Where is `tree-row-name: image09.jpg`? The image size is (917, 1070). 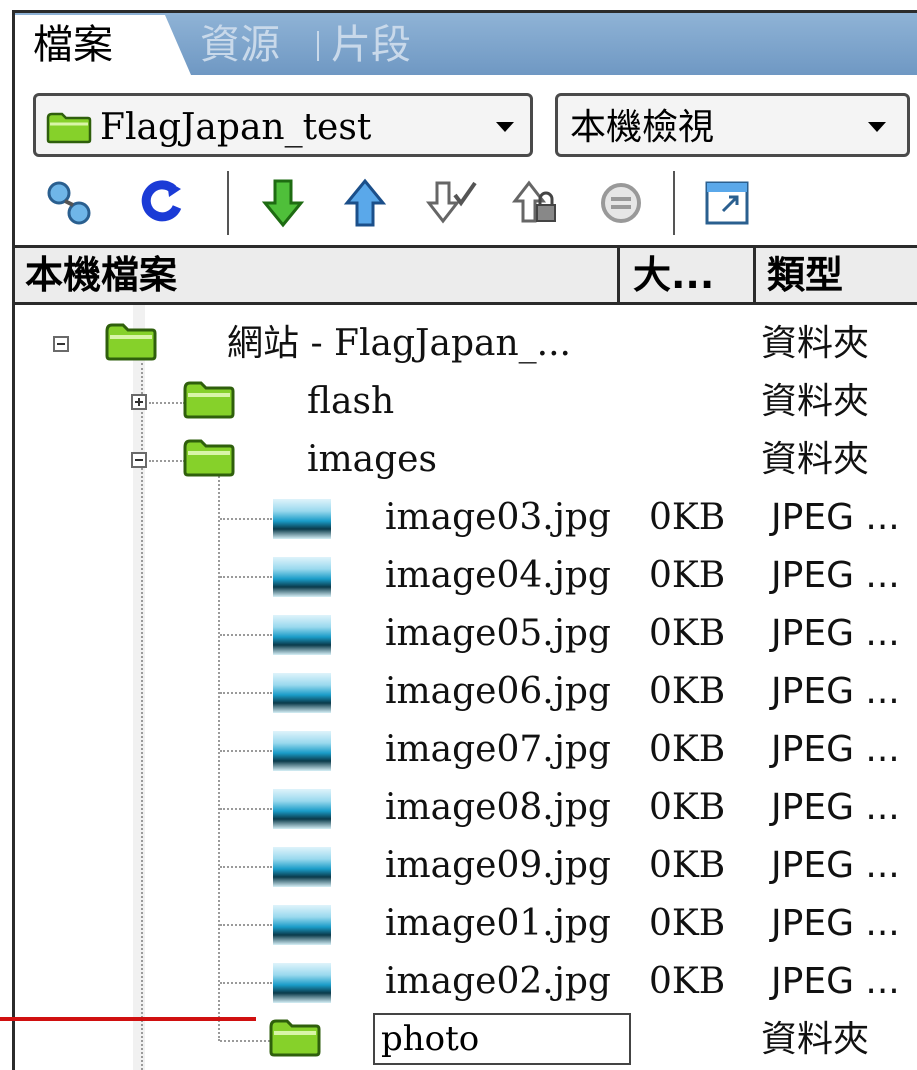
tree-row-name: image09.jpg is located at coordinates (498, 865).